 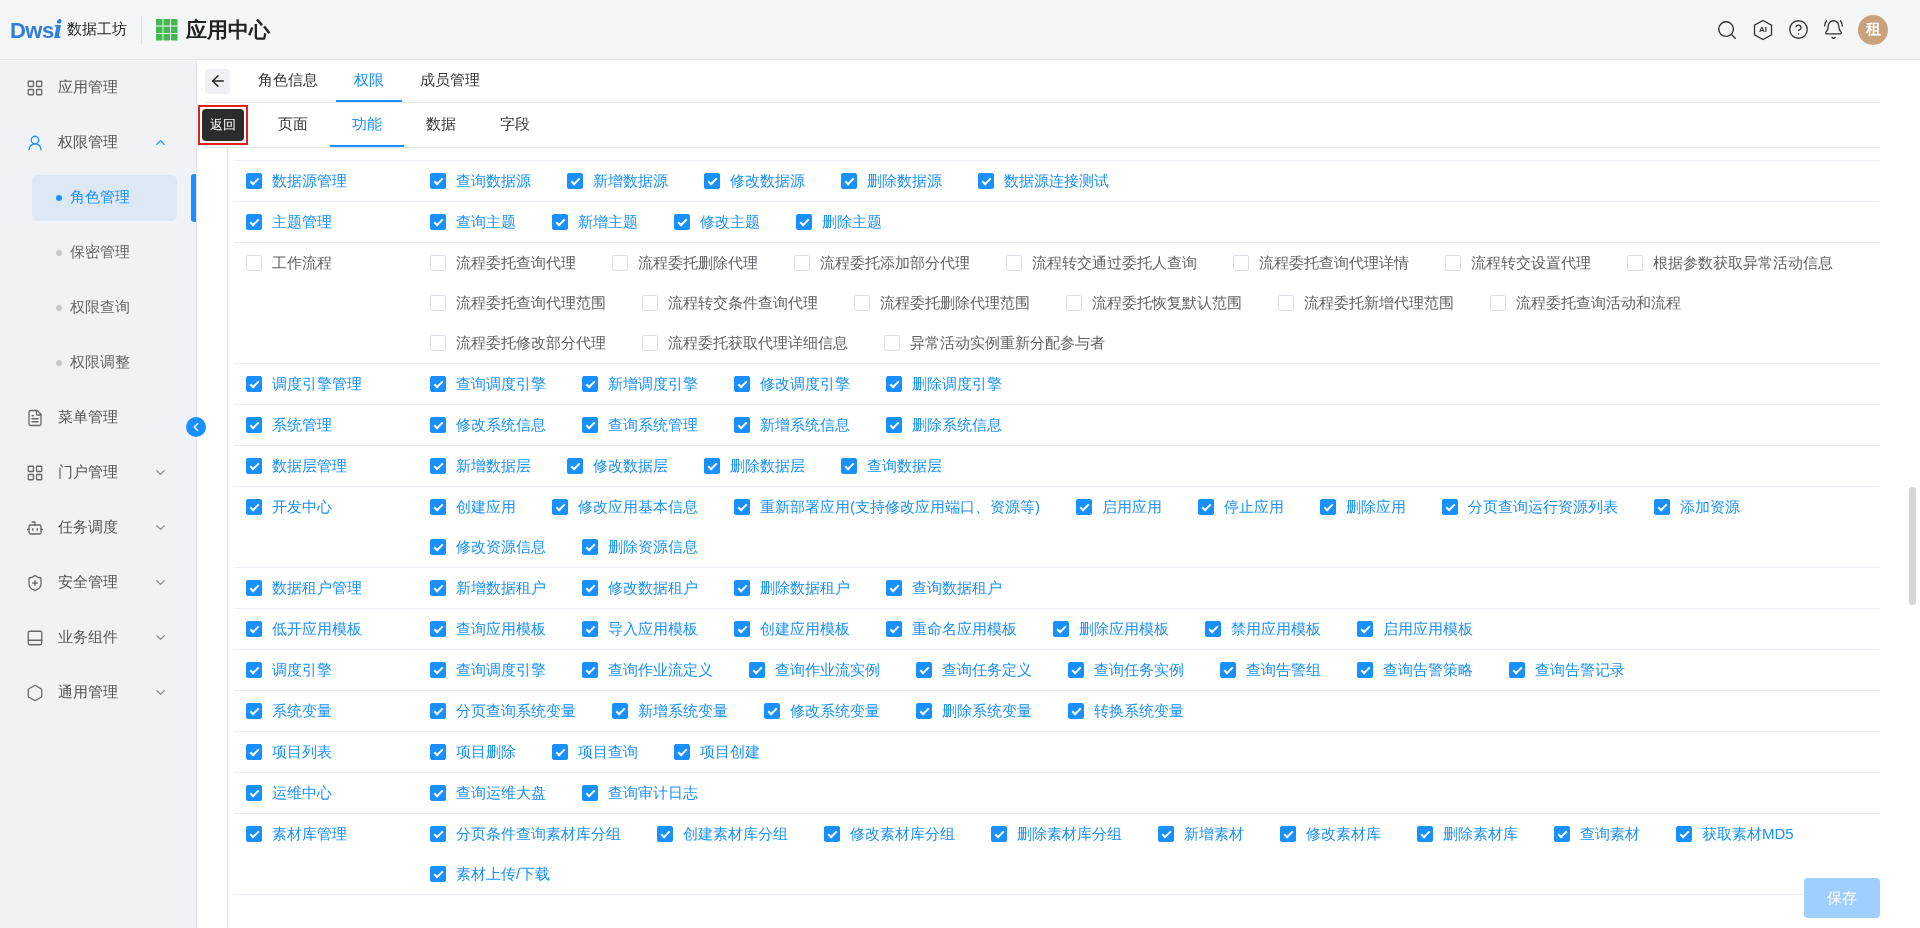 I want to click on permission-label: 查询任务定义, so click(x=987, y=670).